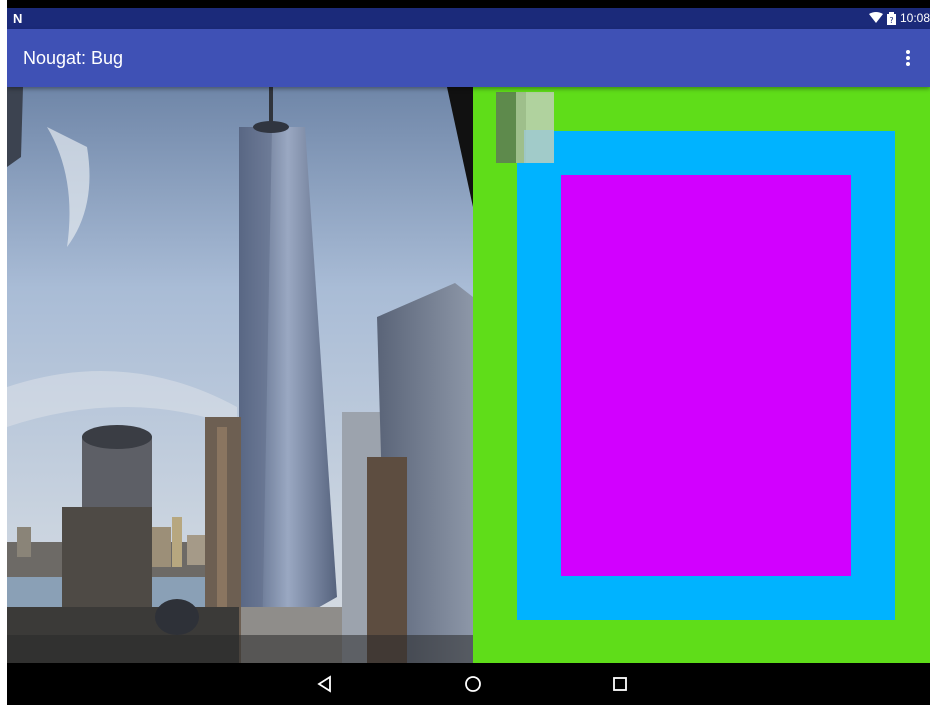 The height and width of the screenshot is (705, 930). Describe the element at coordinates (473, 684) in the screenshot. I see `home-circle-icon` at that location.